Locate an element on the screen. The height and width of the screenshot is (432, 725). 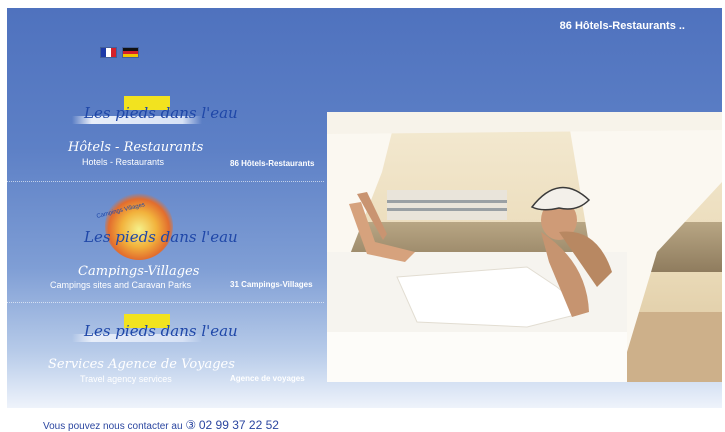
flag-de-icon is located at coordinates (130, 52).